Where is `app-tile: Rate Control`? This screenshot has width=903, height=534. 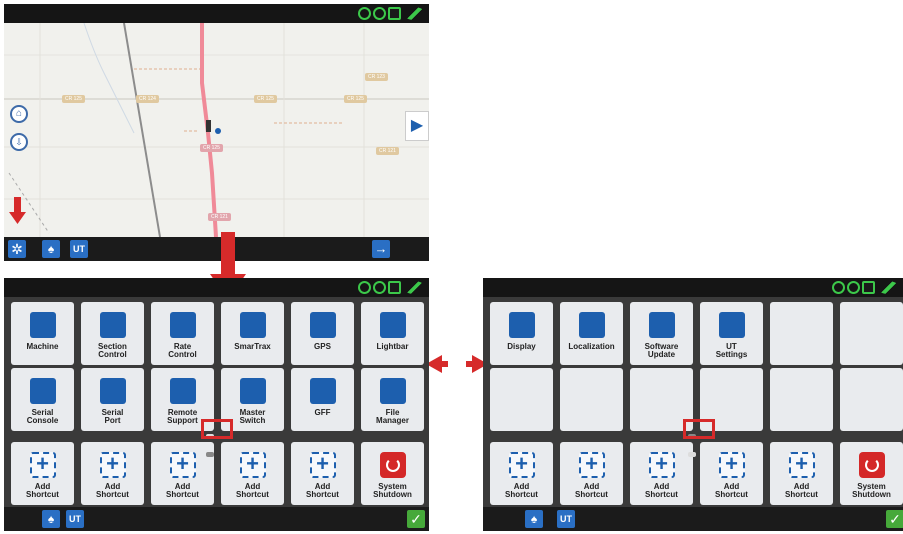
app-tile: Rate Control is located at coordinates (182, 333).